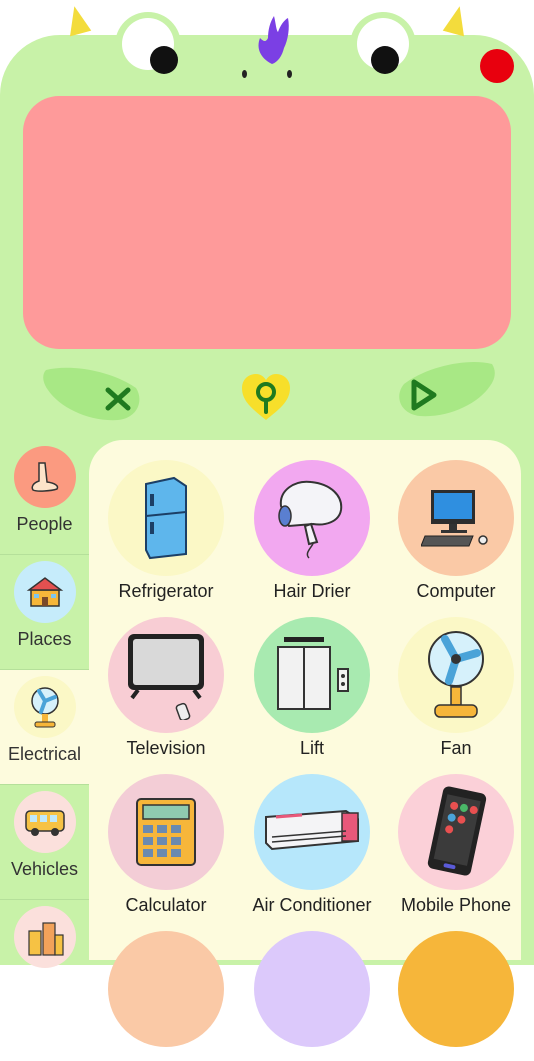  I want to click on right-horn, so click(457, 20).